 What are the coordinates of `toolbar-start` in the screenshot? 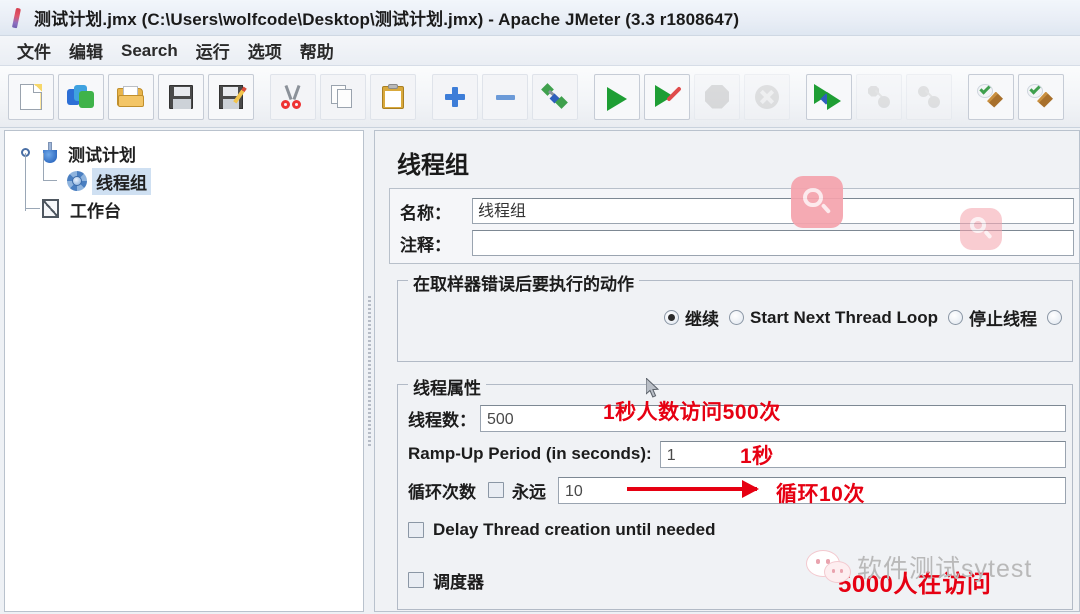 It's located at (617, 96).